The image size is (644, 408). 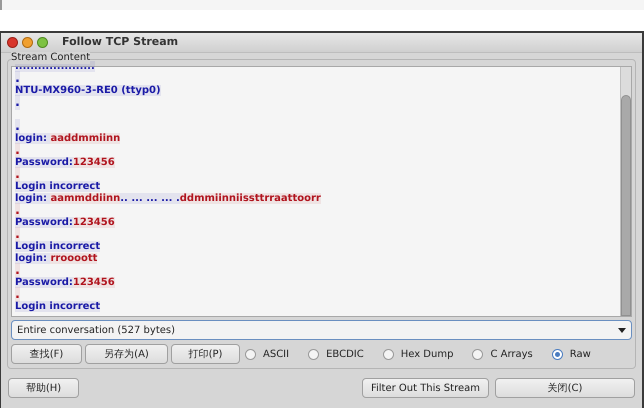 What do you see at coordinates (42, 42) in the screenshot?
I see `maximize-window-icon` at bounding box center [42, 42].